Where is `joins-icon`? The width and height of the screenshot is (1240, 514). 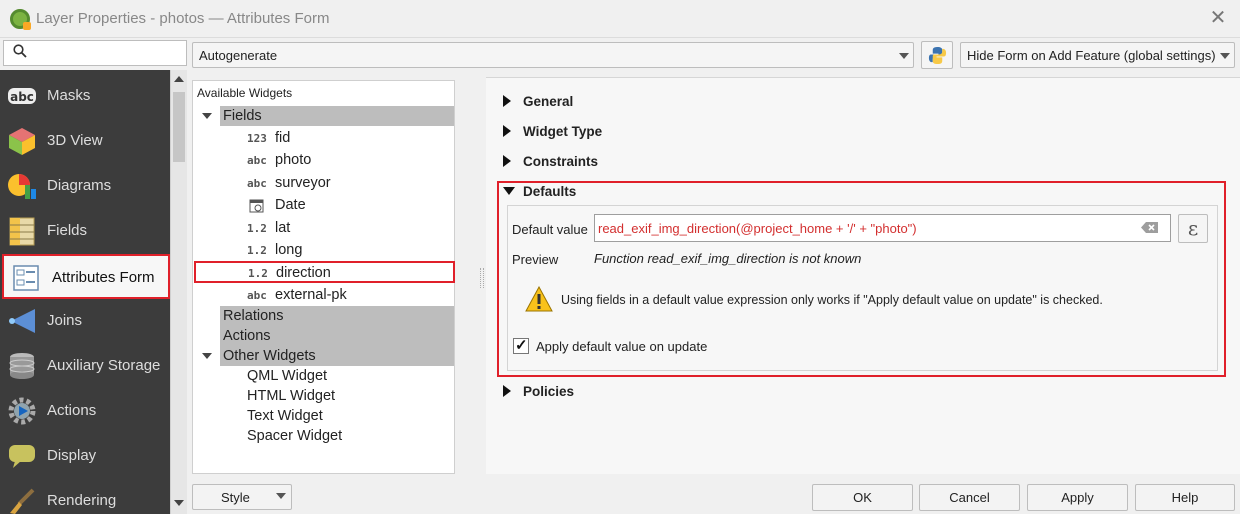 joins-icon is located at coordinates (22, 321).